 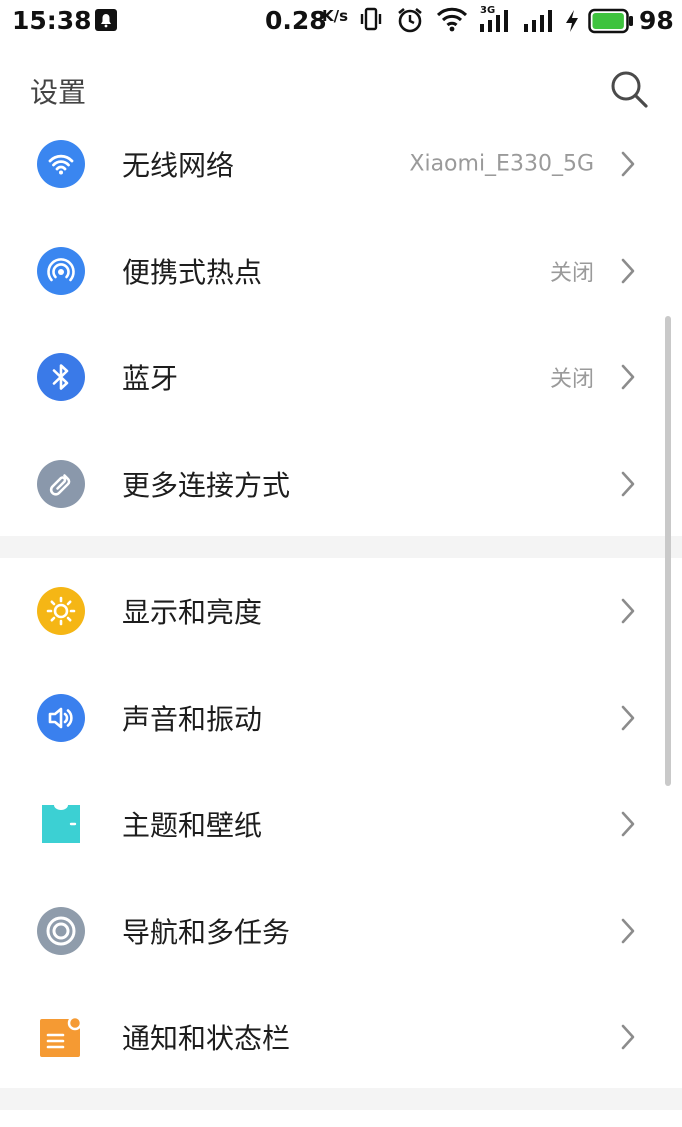 What do you see at coordinates (61, 611) in the screenshot?
I see `sun-icon` at bounding box center [61, 611].